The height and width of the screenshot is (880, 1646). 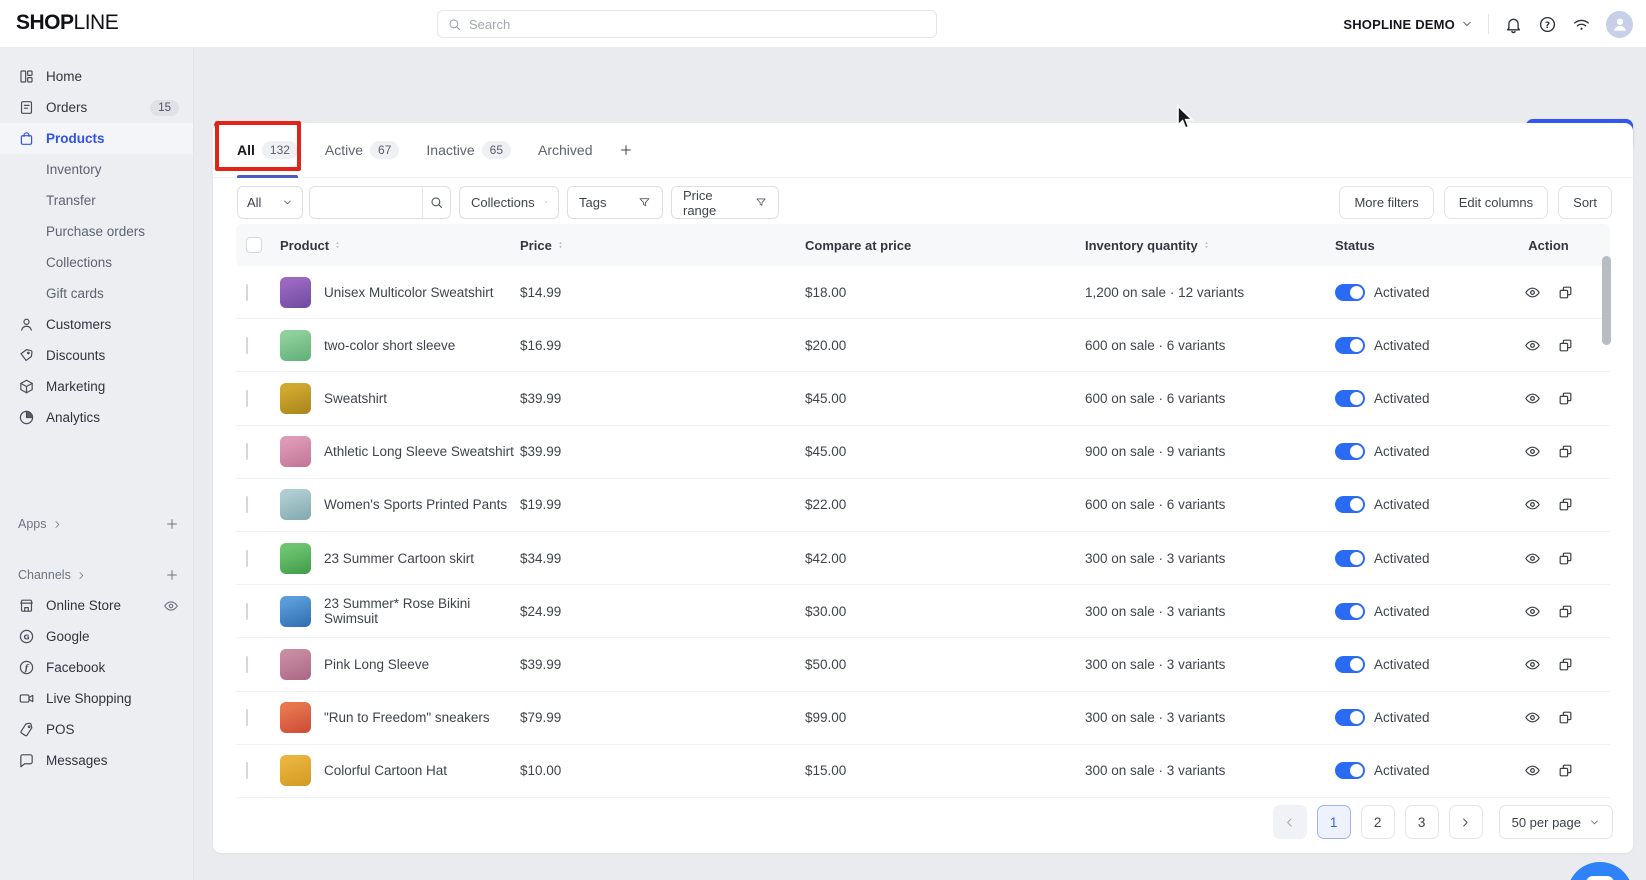 What do you see at coordinates (96, 169) in the screenshot?
I see `sidebar-item-inventory: Inventory` at bounding box center [96, 169].